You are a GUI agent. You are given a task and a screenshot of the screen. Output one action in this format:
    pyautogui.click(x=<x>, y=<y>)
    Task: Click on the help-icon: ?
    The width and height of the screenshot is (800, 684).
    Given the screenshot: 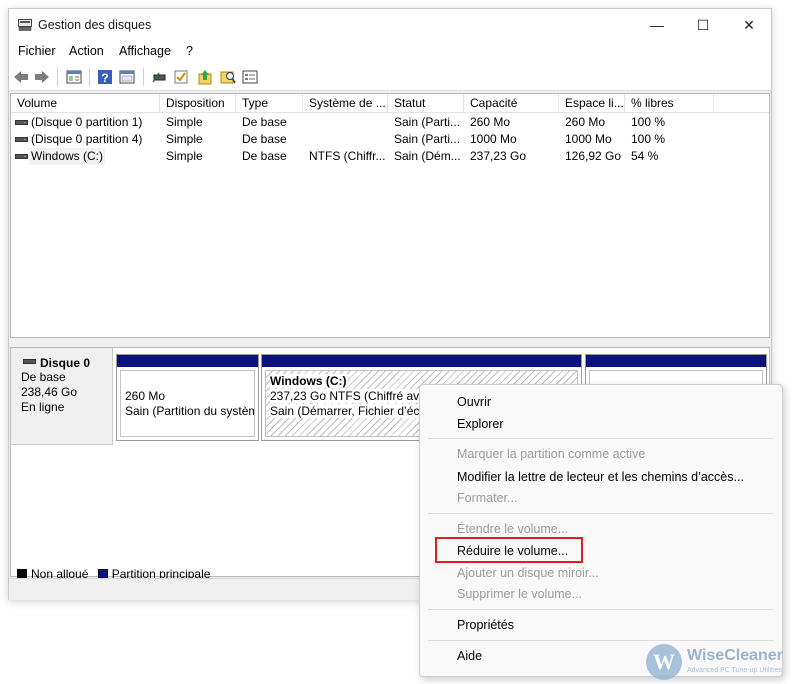 What is the action you would take?
    pyautogui.click(x=105, y=77)
    